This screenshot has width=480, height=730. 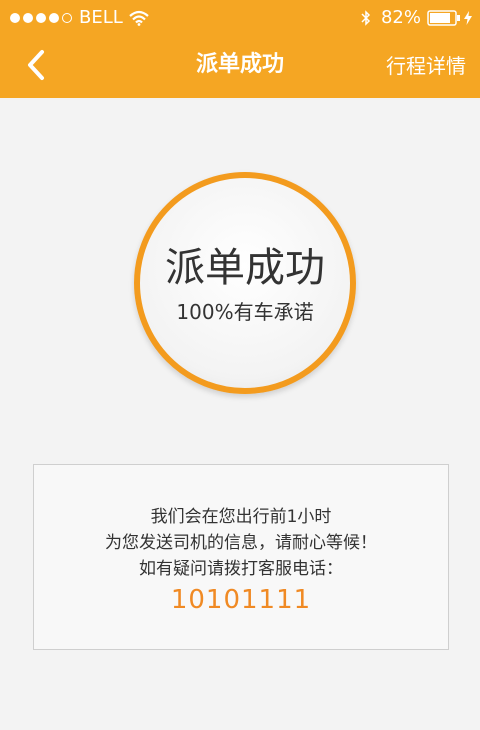 I want to click on battery-icon, so click(x=443, y=18).